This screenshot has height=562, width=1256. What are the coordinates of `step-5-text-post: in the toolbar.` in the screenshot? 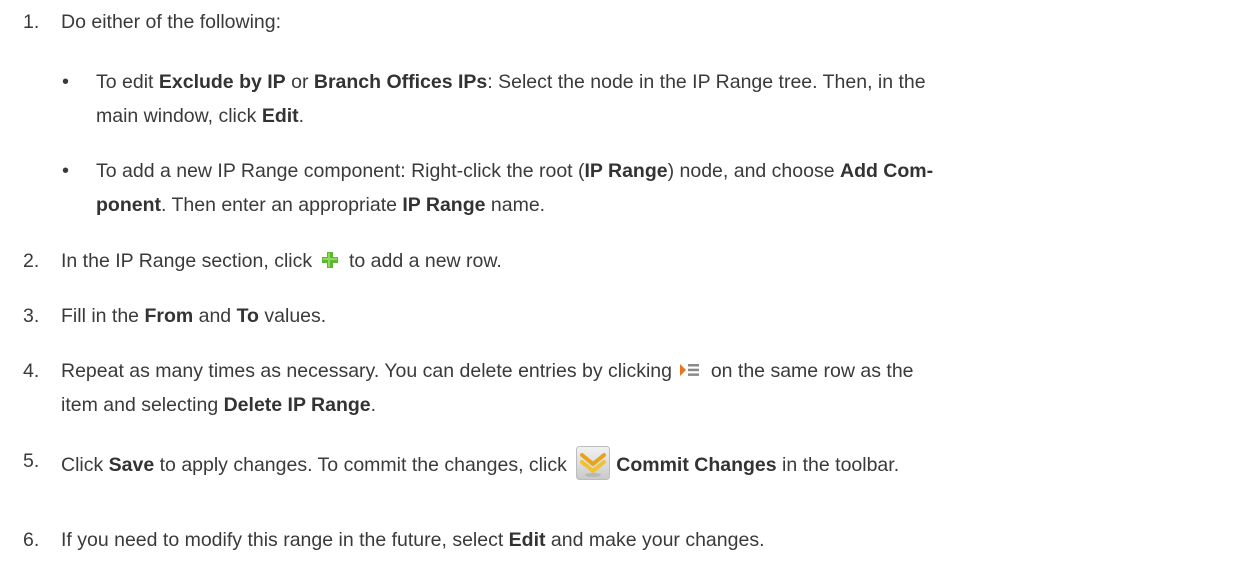 It's located at (838, 465).